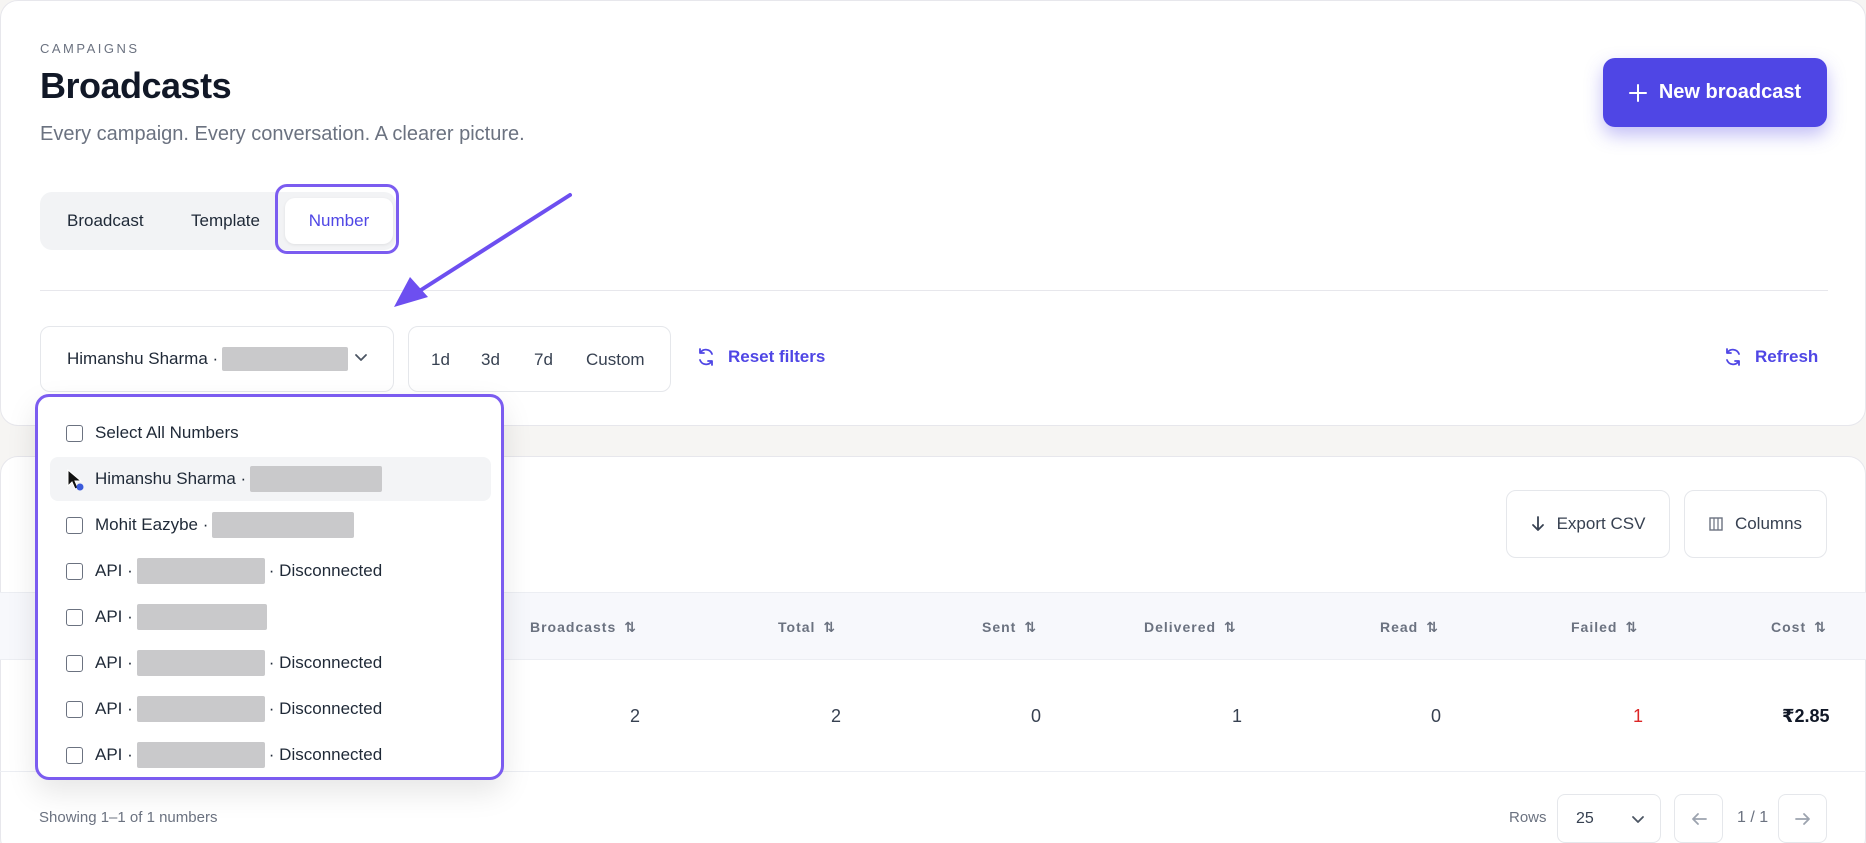  What do you see at coordinates (1036, 716) in the screenshot?
I see `cell-sent: 0` at bounding box center [1036, 716].